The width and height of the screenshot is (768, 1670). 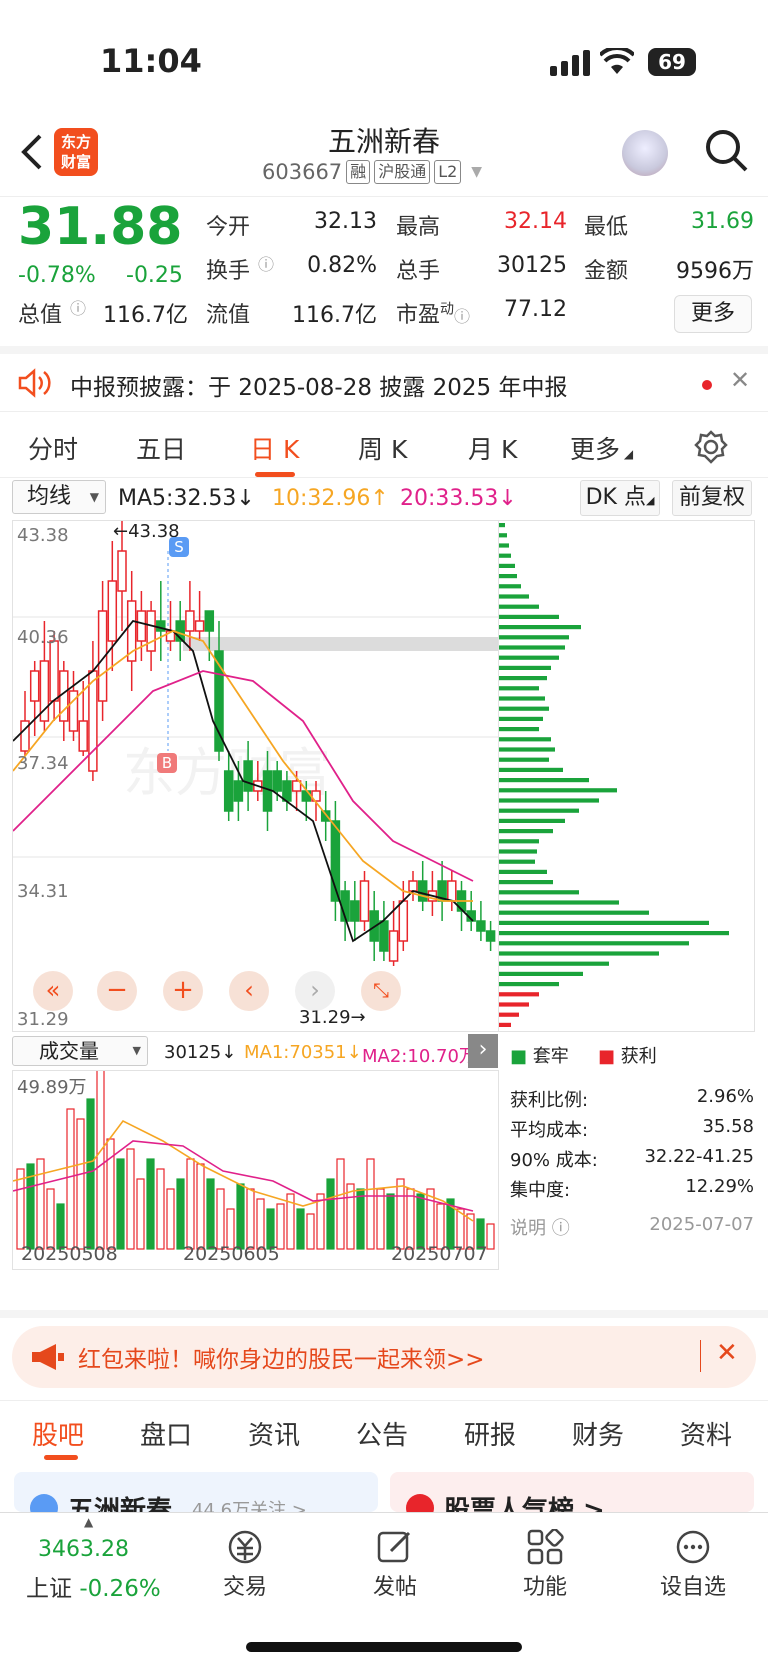 What do you see at coordinates (183, 991) in the screenshot?
I see `zoom-in-button: +` at bounding box center [183, 991].